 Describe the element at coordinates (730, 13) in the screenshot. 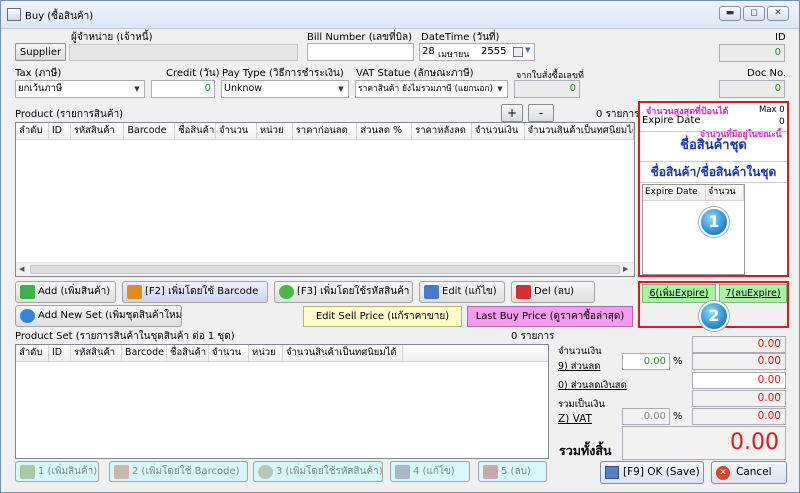

I see `minimize-button: ▬` at that location.